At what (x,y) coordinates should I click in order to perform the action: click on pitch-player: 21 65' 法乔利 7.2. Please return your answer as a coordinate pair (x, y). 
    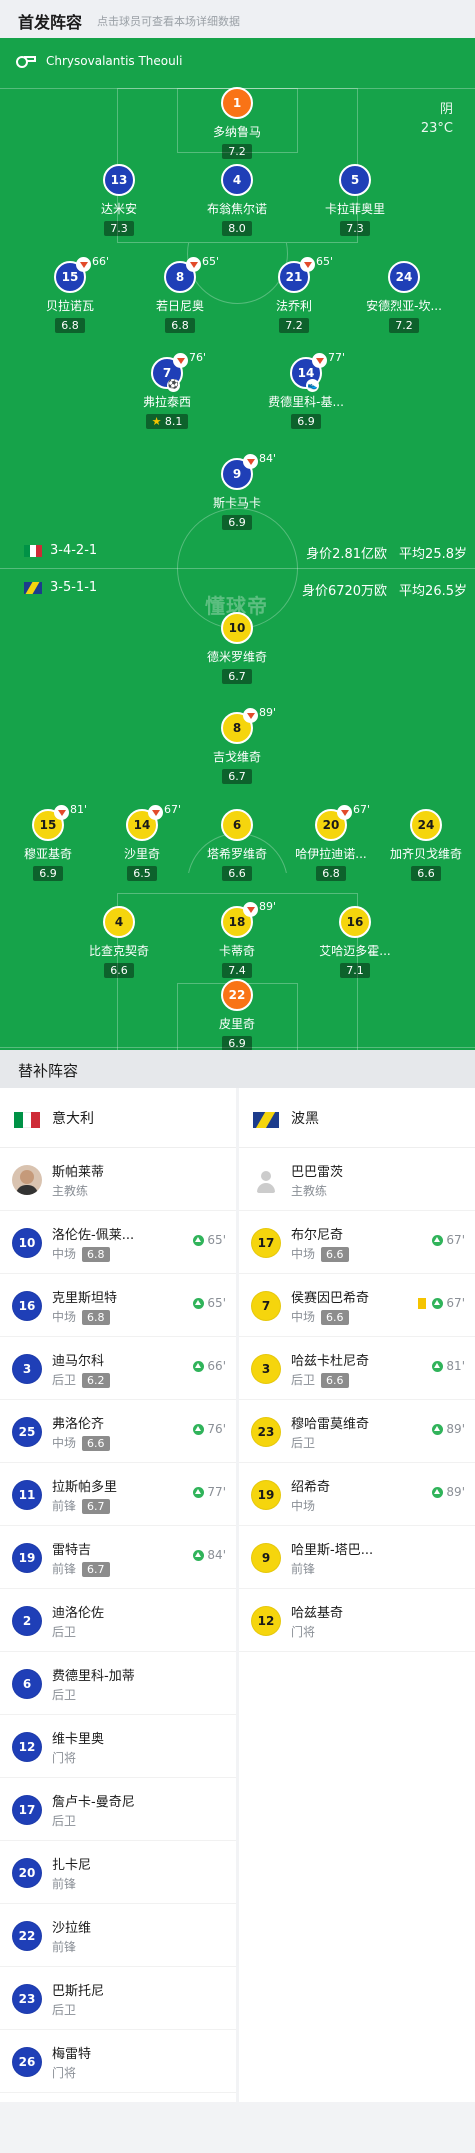
    Looking at the image, I should click on (294, 294).